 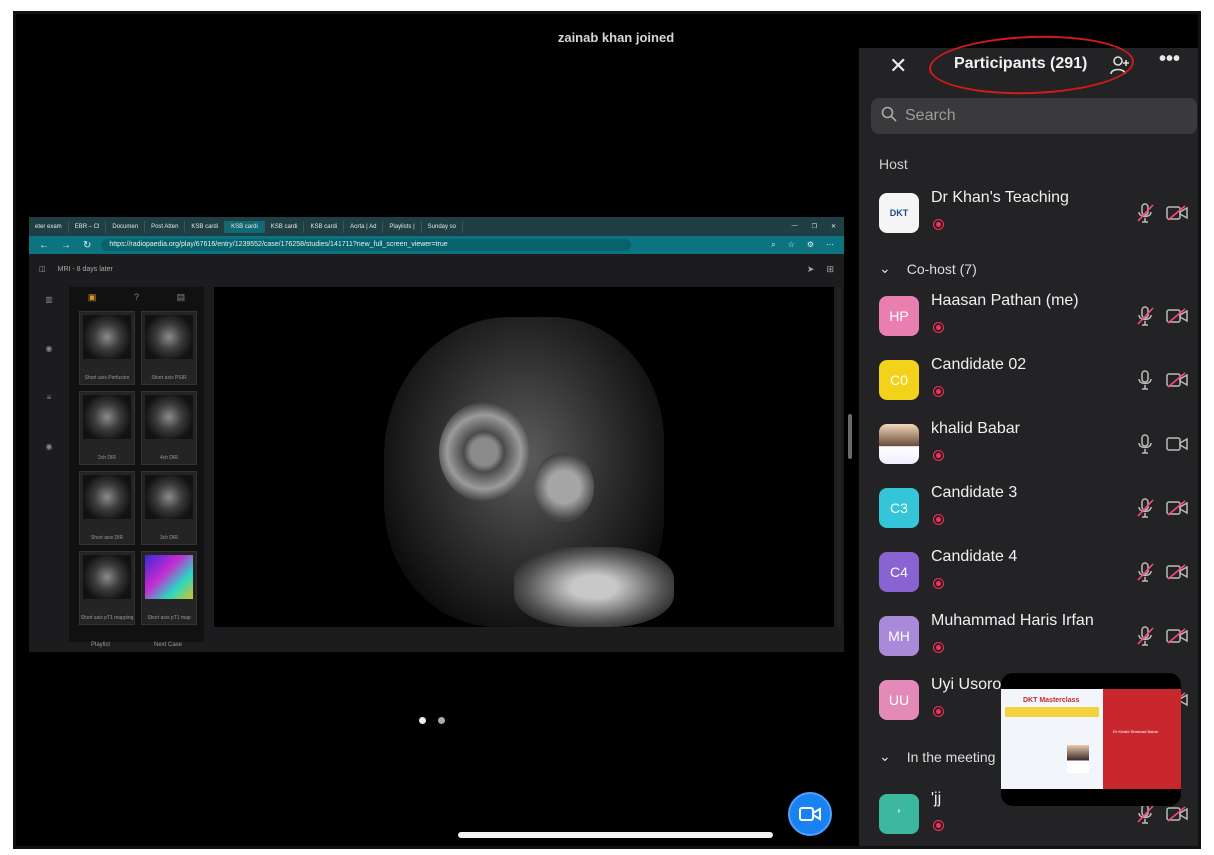 What do you see at coordinates (169, 508) in the screenshot?
I see `series-thumbnail: 3ch DIR` at bounding box center [169, 508].